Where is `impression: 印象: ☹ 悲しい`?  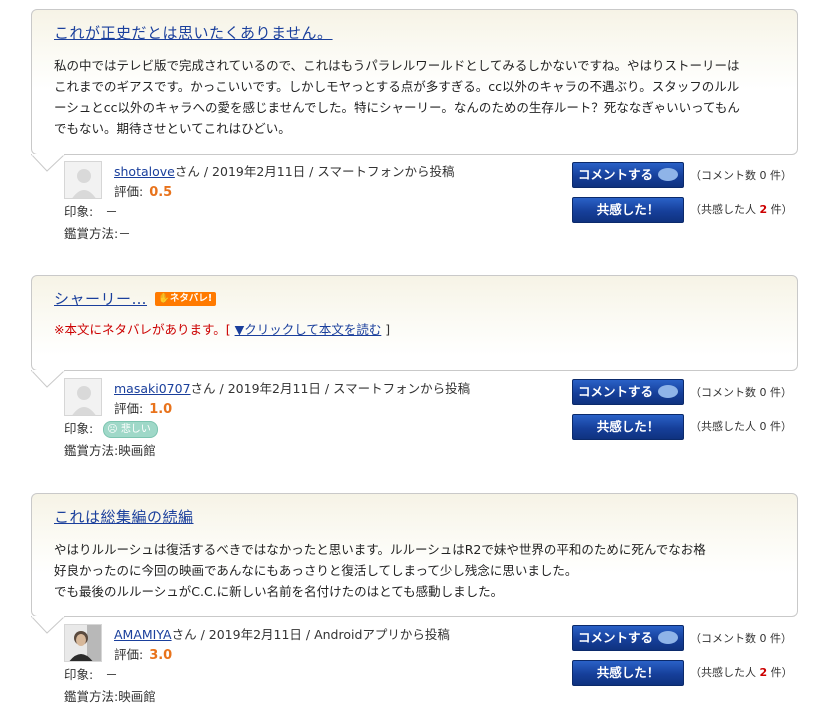
impression: 印象: ☹ 悲しい is located at coordinates (111, 428).